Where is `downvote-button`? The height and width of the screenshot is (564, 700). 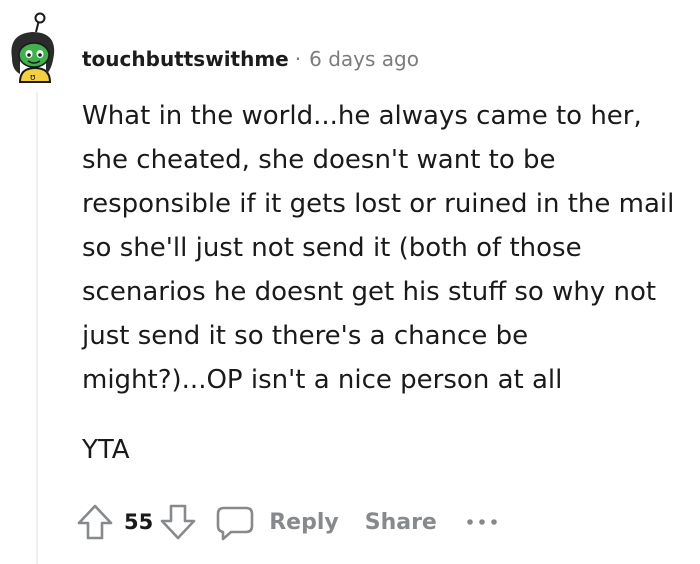
downvote-button is located at coordinates (178, 522).